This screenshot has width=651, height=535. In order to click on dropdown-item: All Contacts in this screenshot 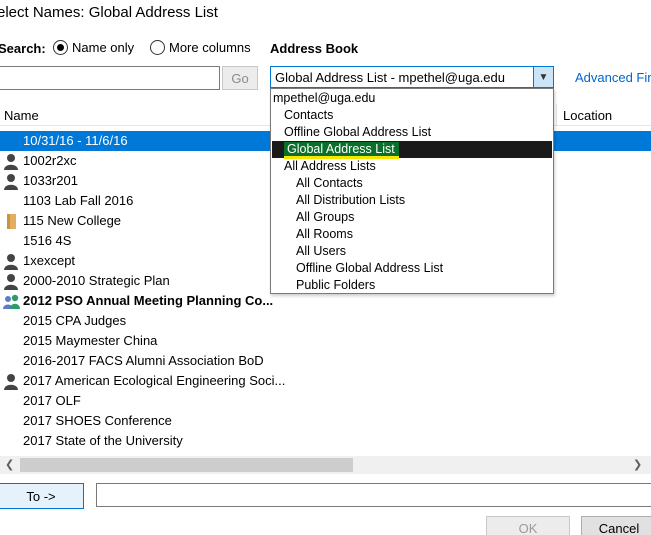, I will do `click(329, 183)`.